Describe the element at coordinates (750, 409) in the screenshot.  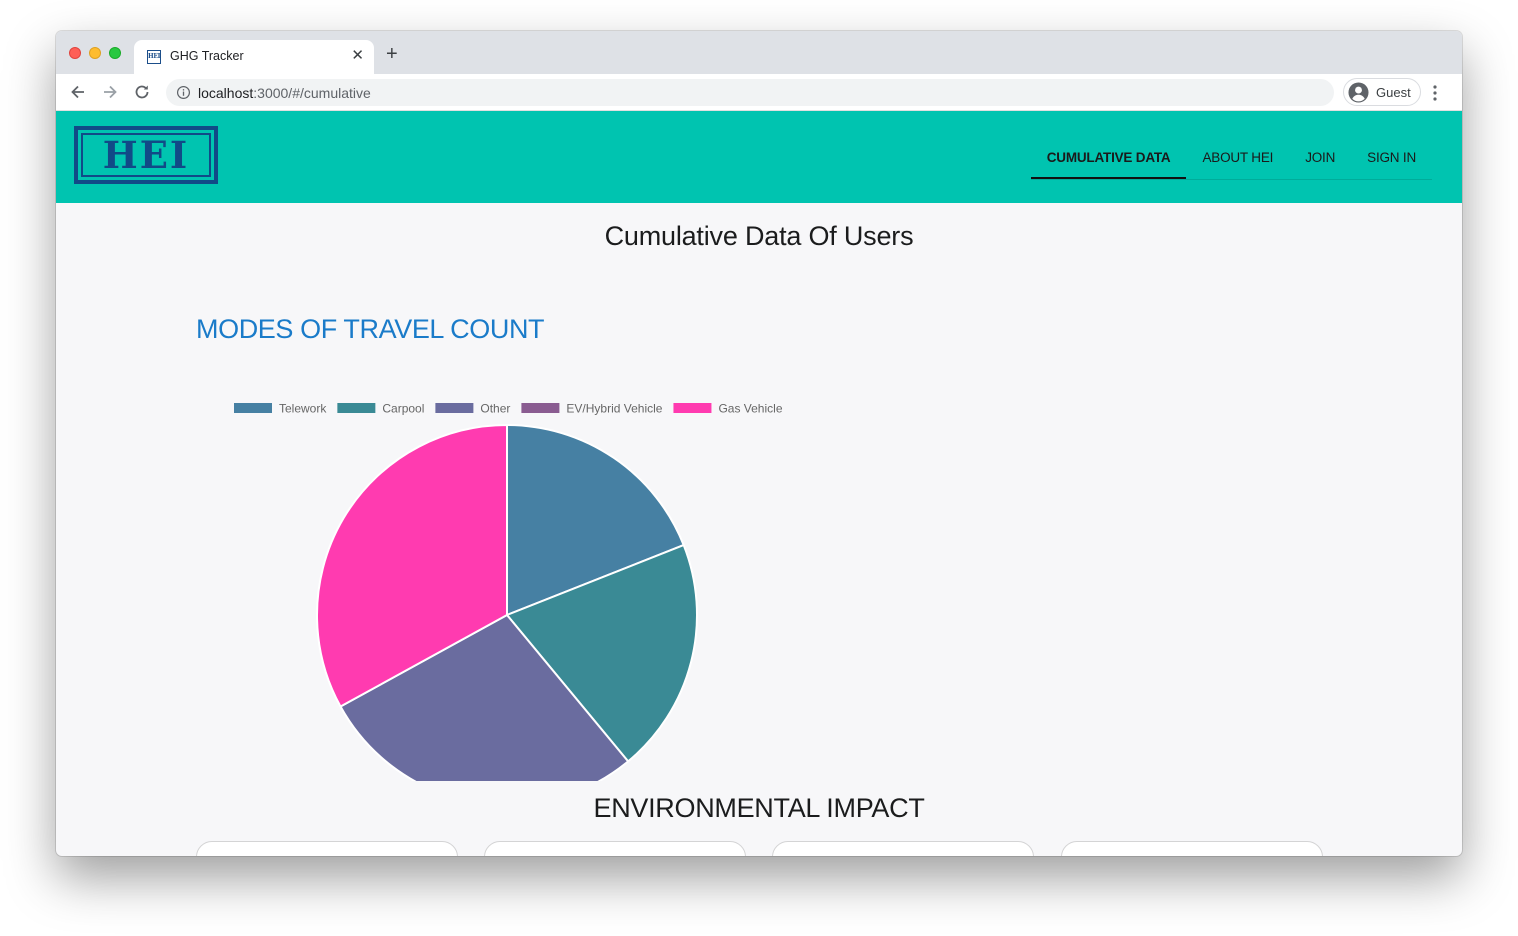
I see `legend-label-4: Gas Vehicle` at that location.